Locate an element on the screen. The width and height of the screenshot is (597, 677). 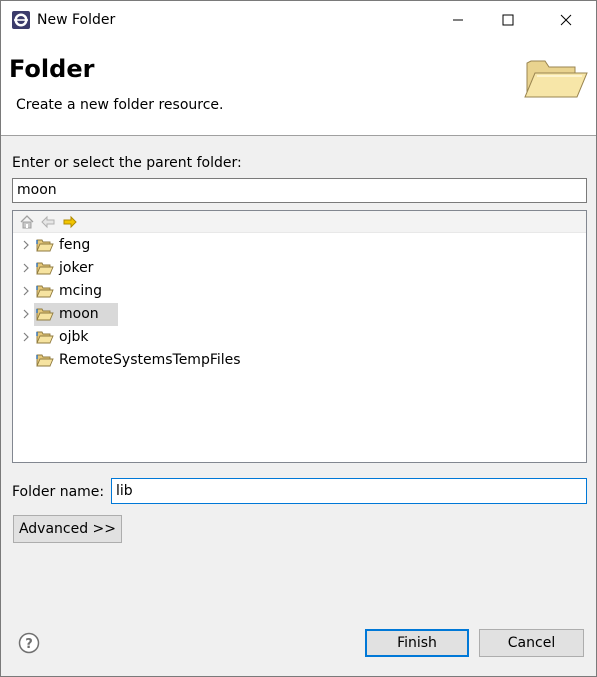
tree-item: ojbk is located at coordinates (299, 337).